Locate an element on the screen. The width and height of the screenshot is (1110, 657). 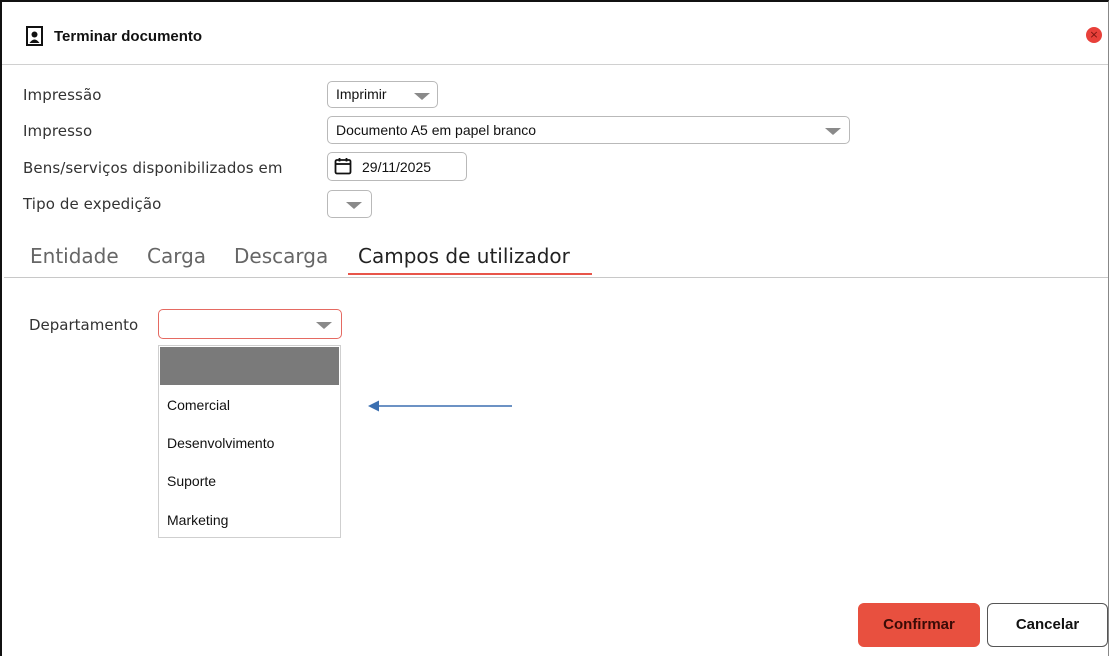
departamento-select is located at coordinates (250, 324).